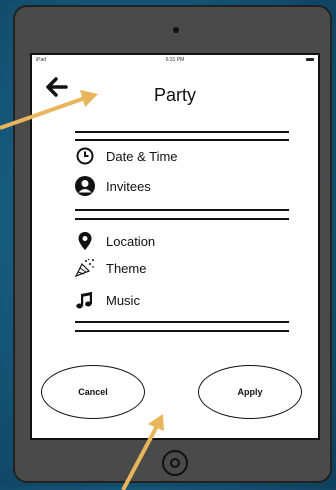 This screenshot has width=336, height=490. Describe the element at coordinates (85, 186) in the screenshot. I see `user-icon` at that location.